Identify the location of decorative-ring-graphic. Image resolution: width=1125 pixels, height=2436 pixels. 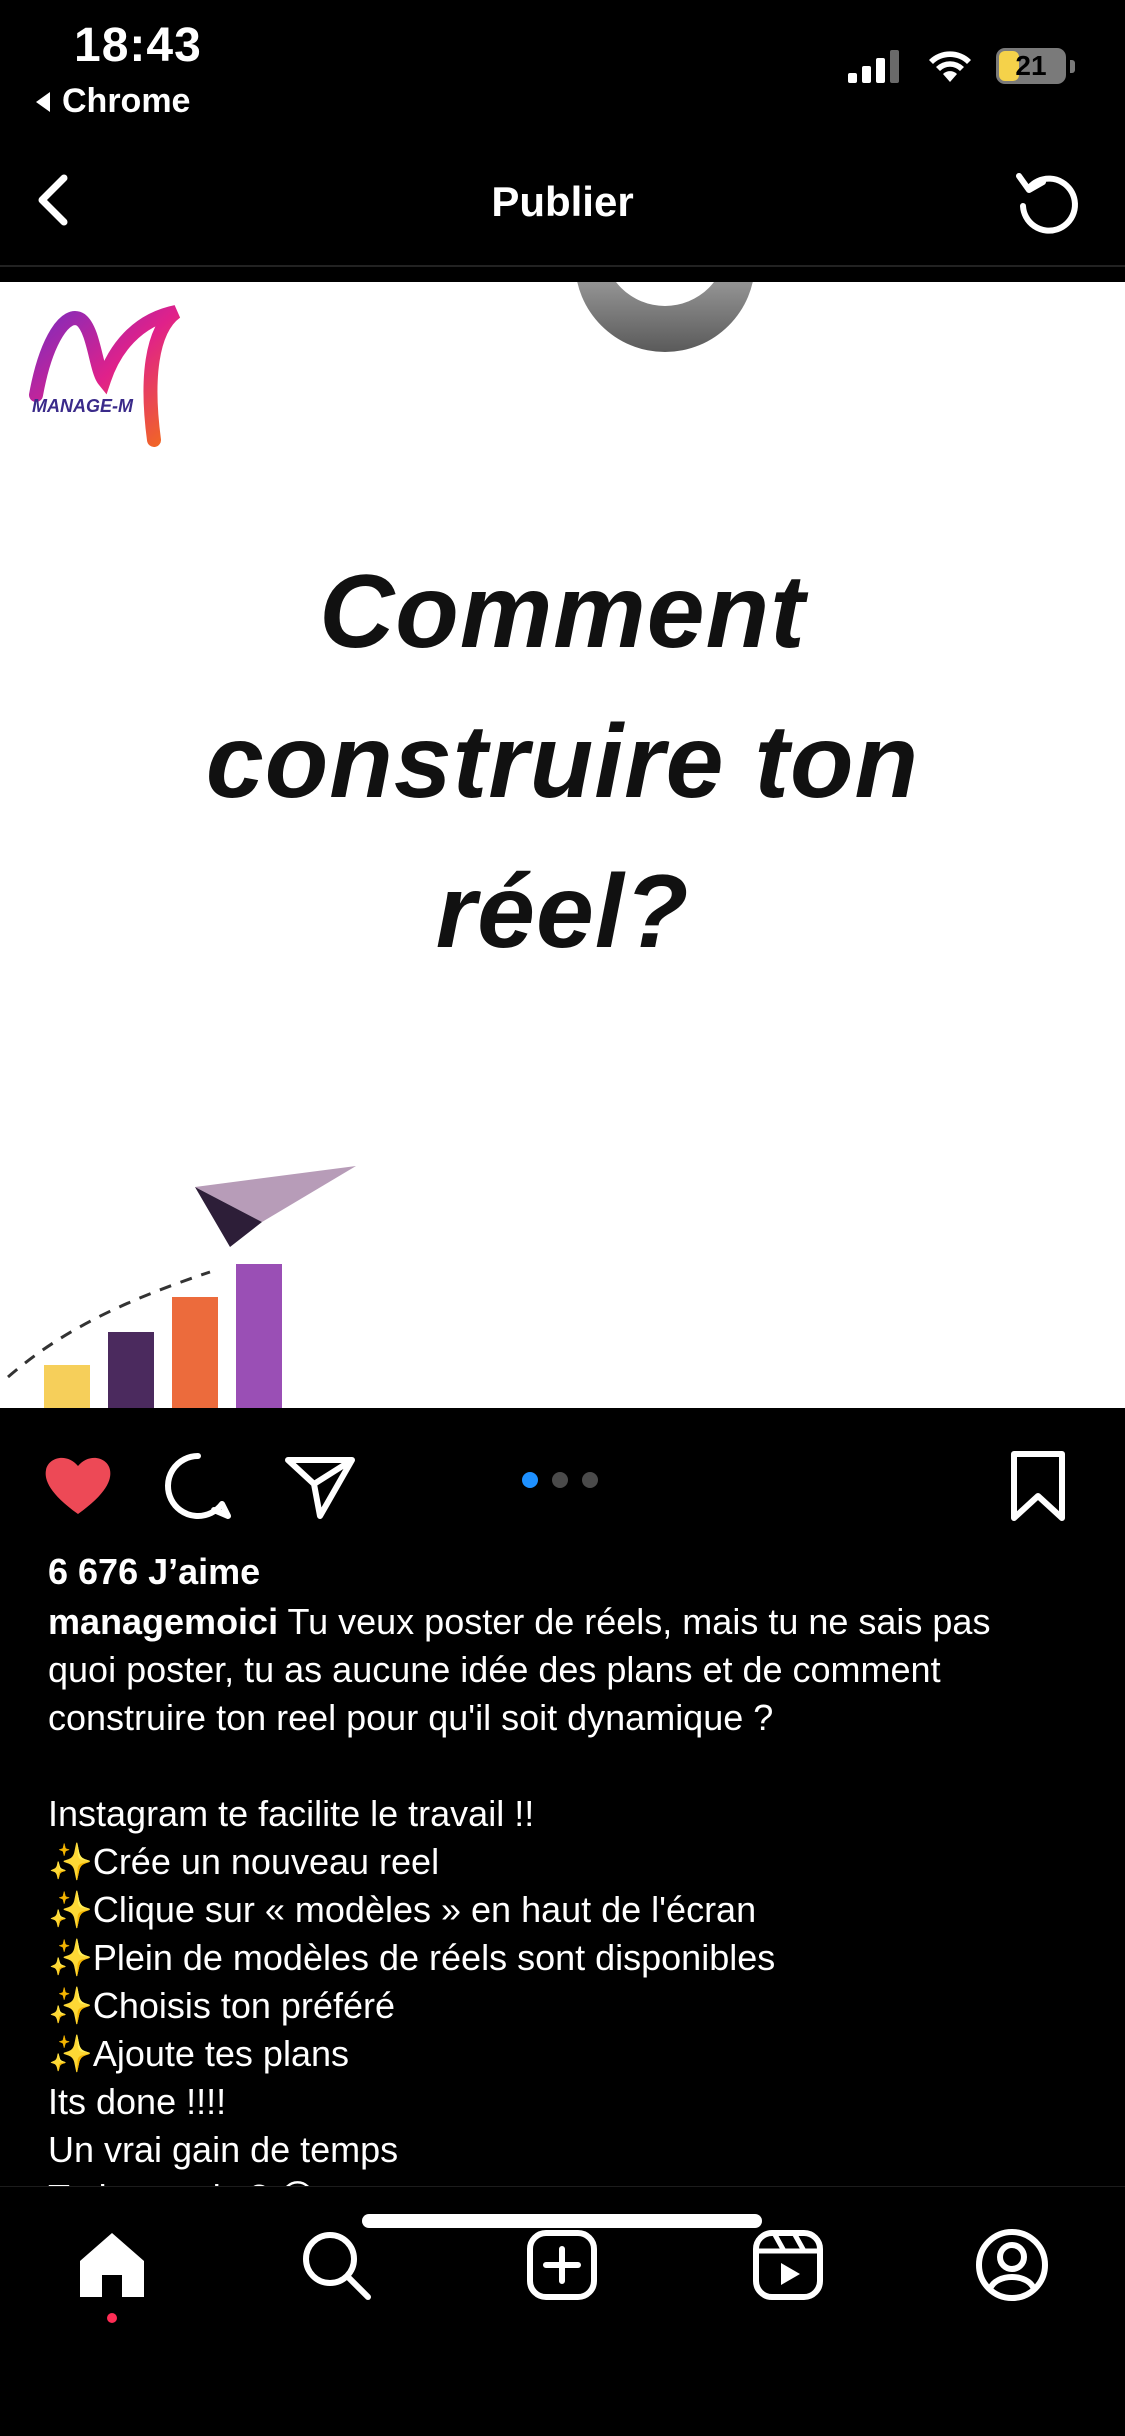
(665, 317).